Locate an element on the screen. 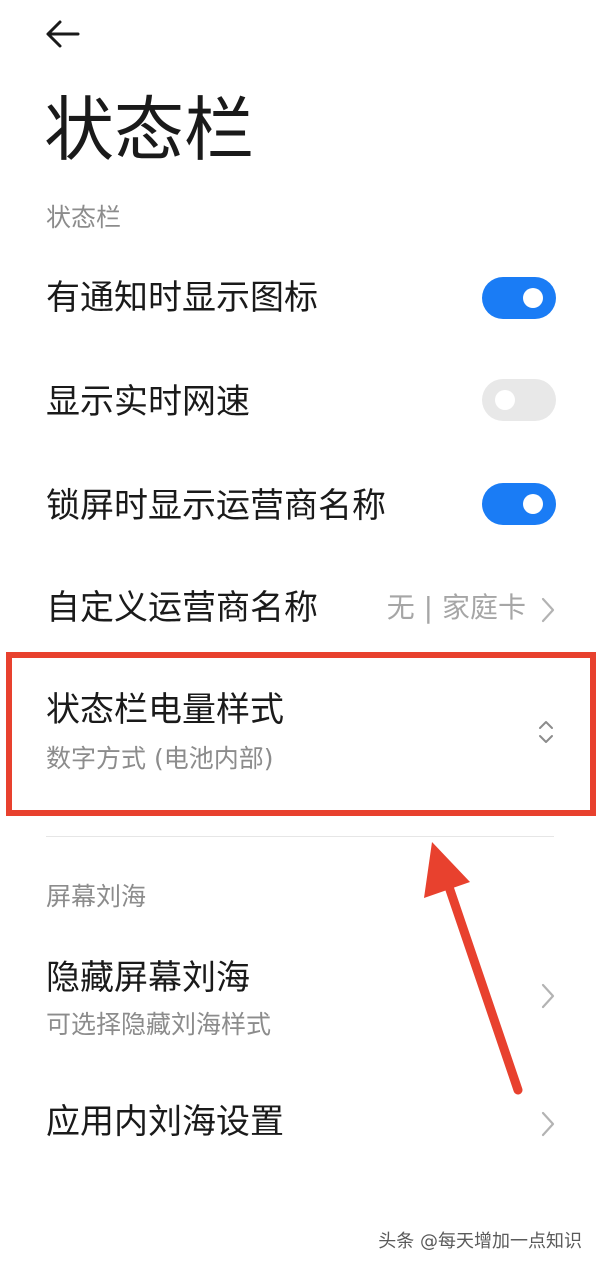  setting-row-notify-icons: 有通知时显示图标 is located at coordinates (300, 299).